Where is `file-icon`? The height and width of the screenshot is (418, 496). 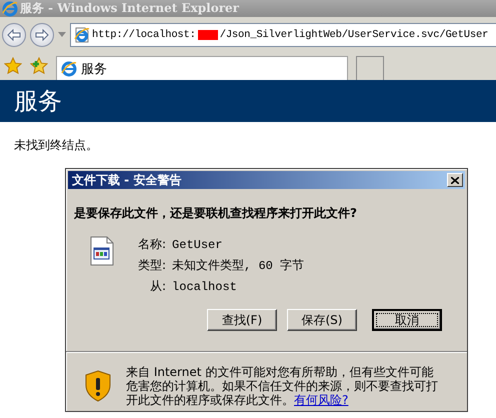 file-icon is located at coordinates (102, 251).